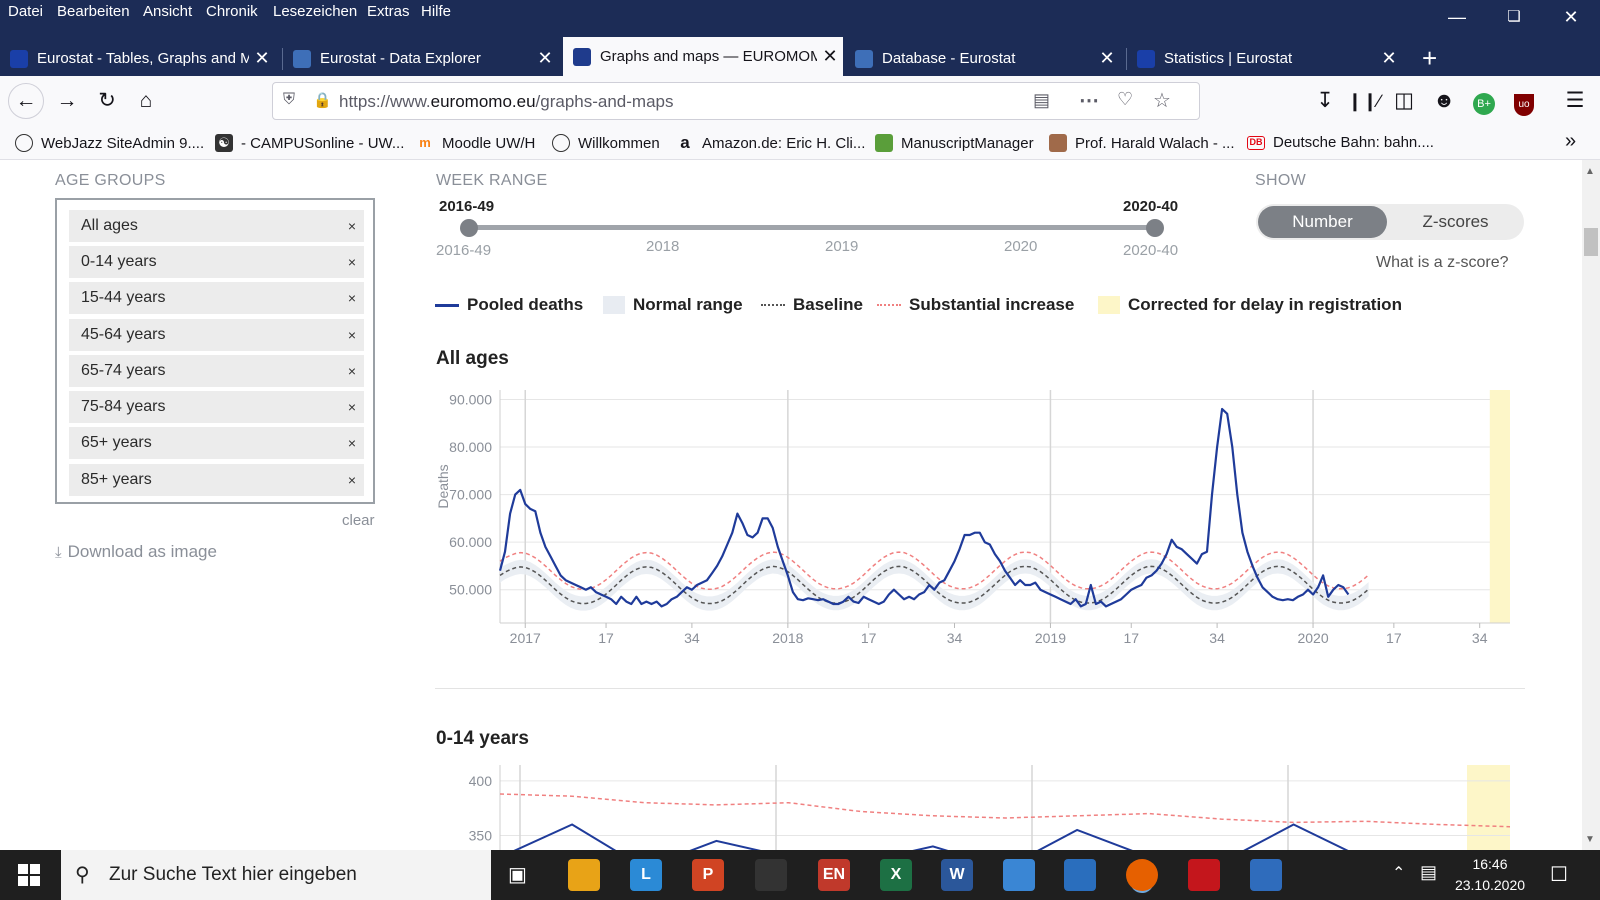  I want to click on extension-icon: B+, so click(1484, 104).